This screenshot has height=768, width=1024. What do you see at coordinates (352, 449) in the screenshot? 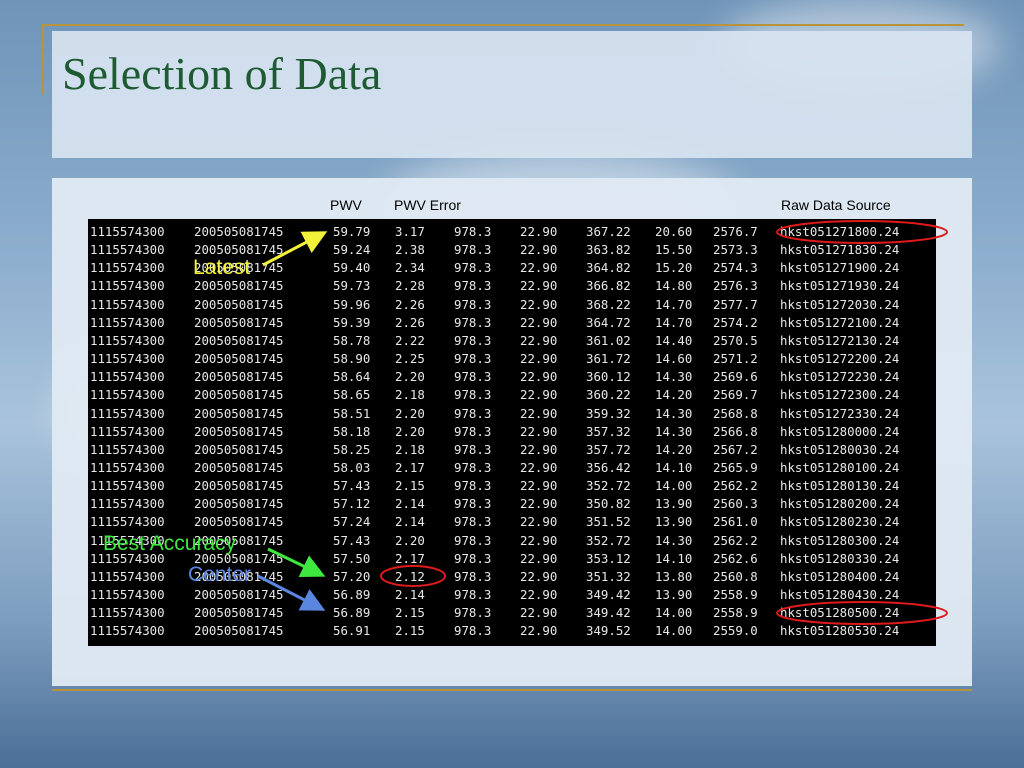
I see `pwv-cell: 58.25` at bounding box center [352, 449].